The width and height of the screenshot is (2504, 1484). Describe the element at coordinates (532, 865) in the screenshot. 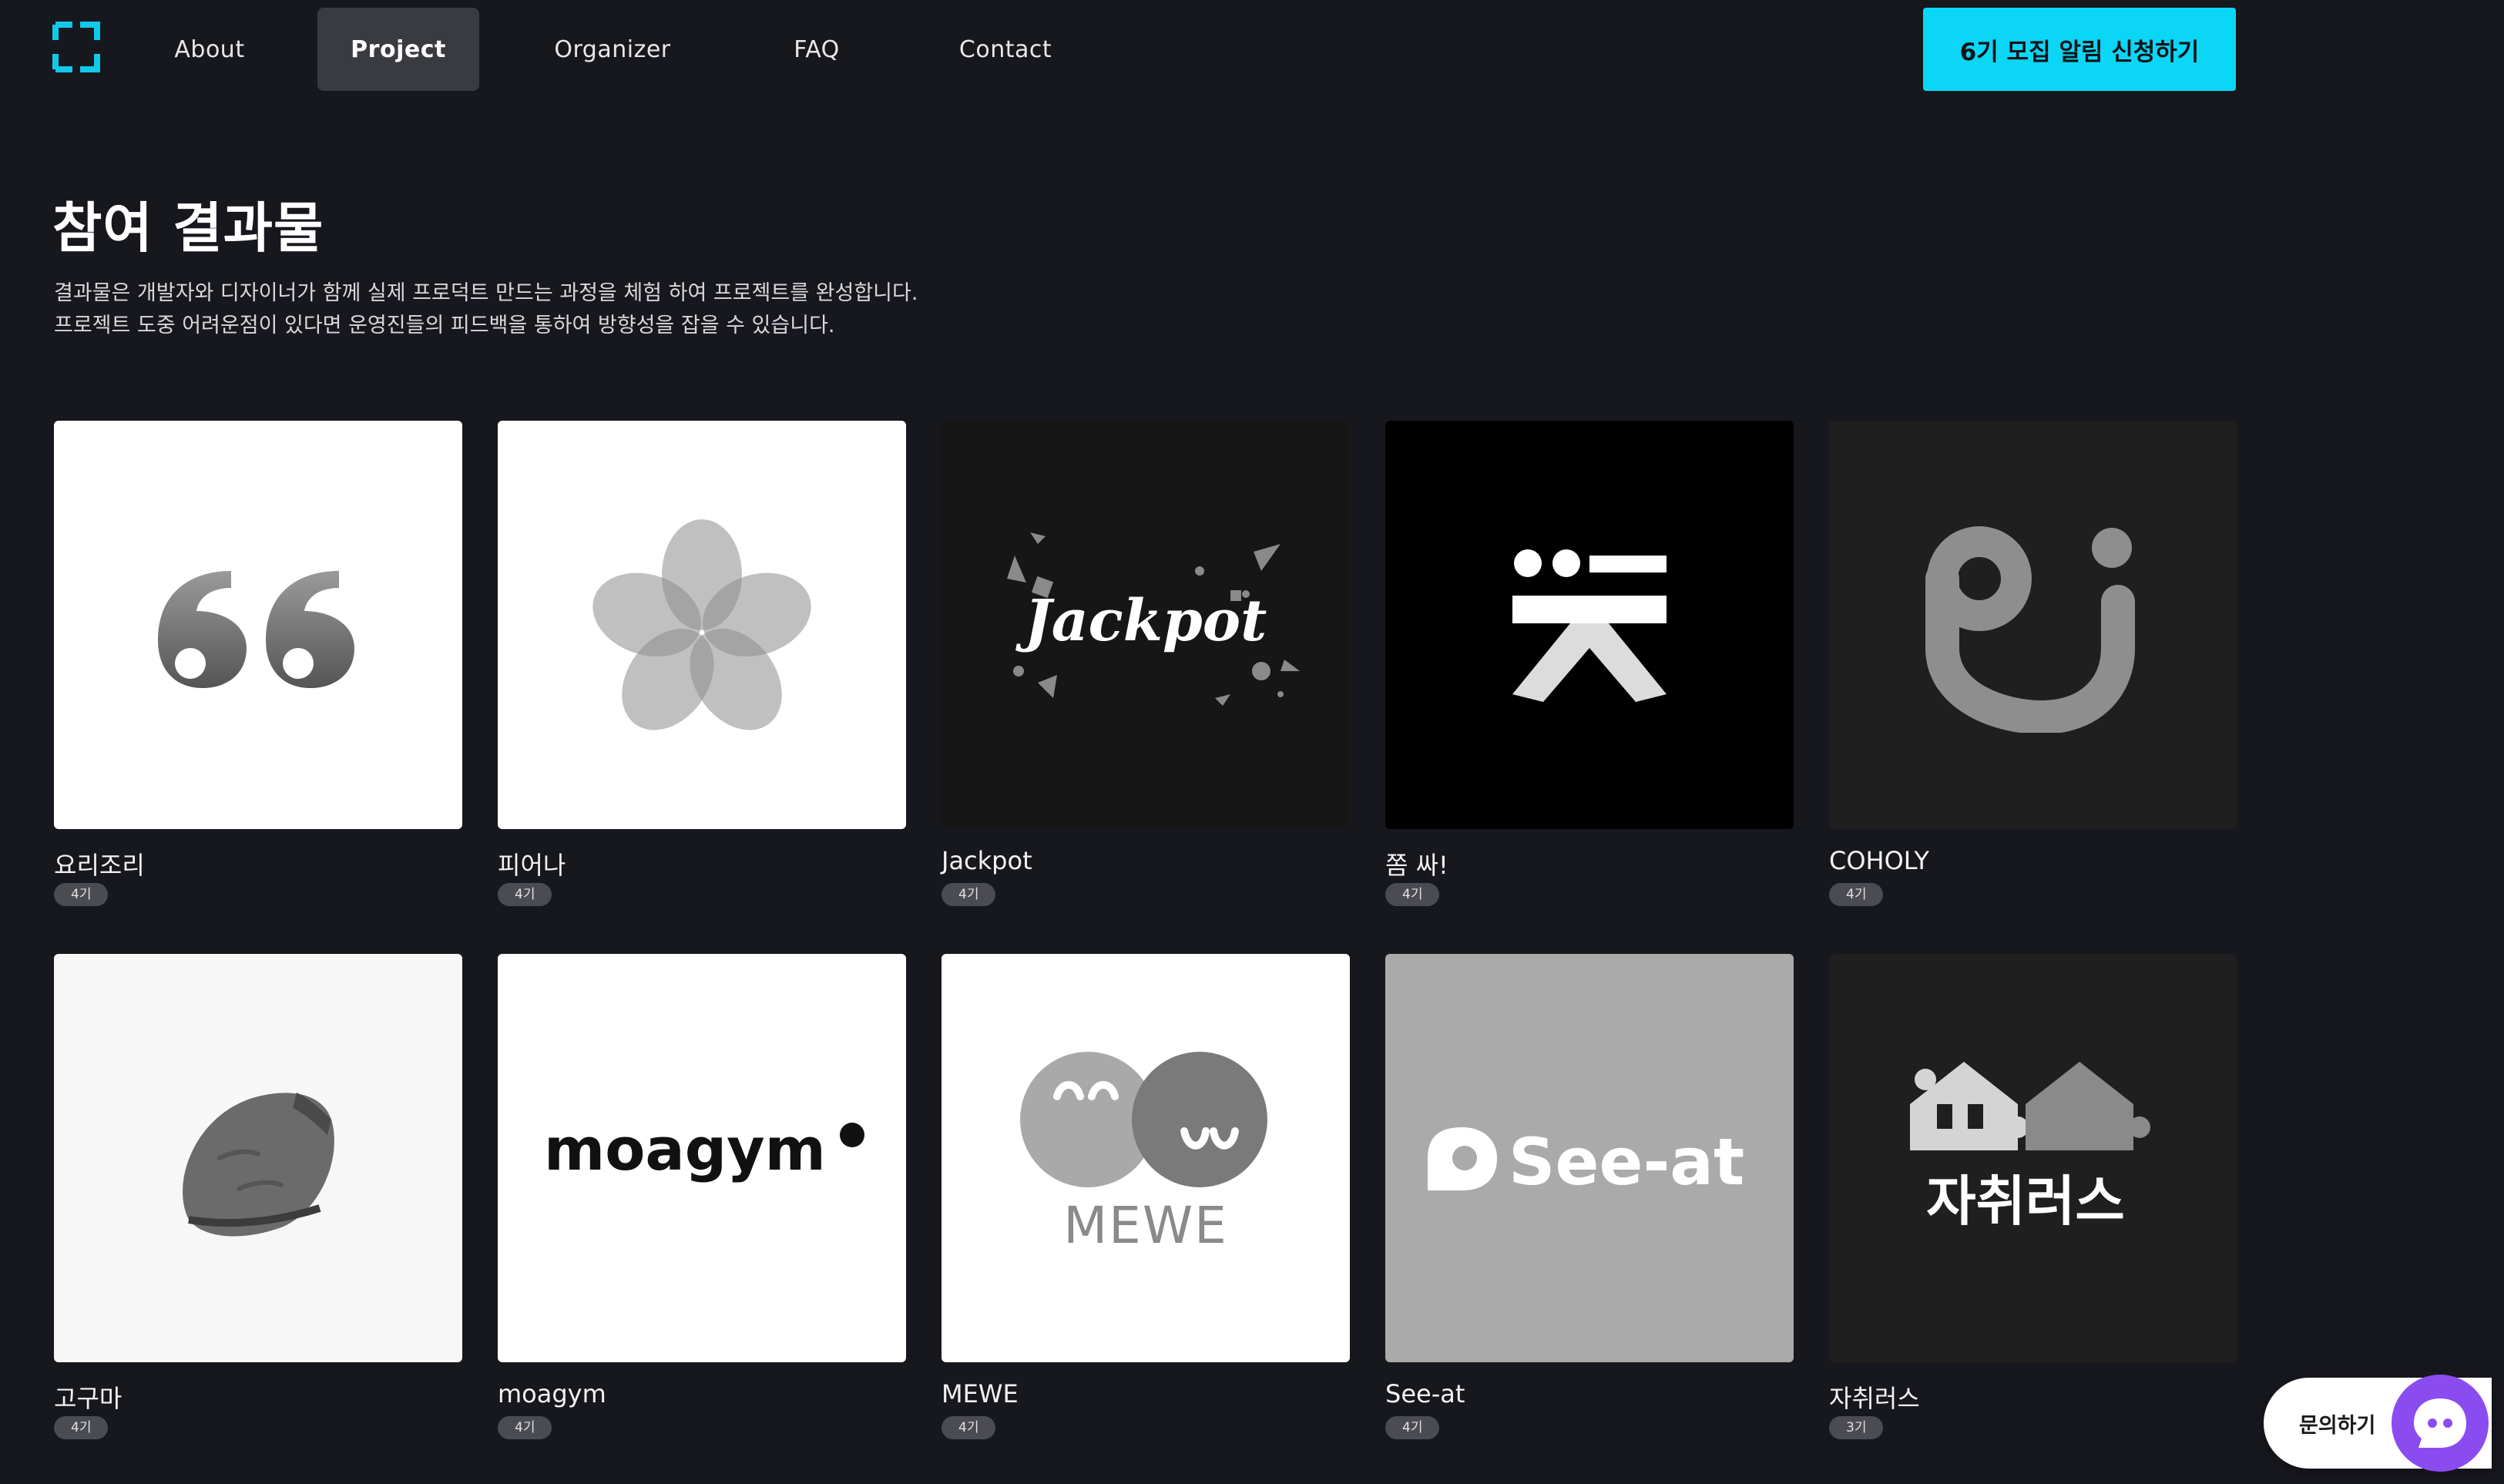

I see `project-title: 피어나` at that location.